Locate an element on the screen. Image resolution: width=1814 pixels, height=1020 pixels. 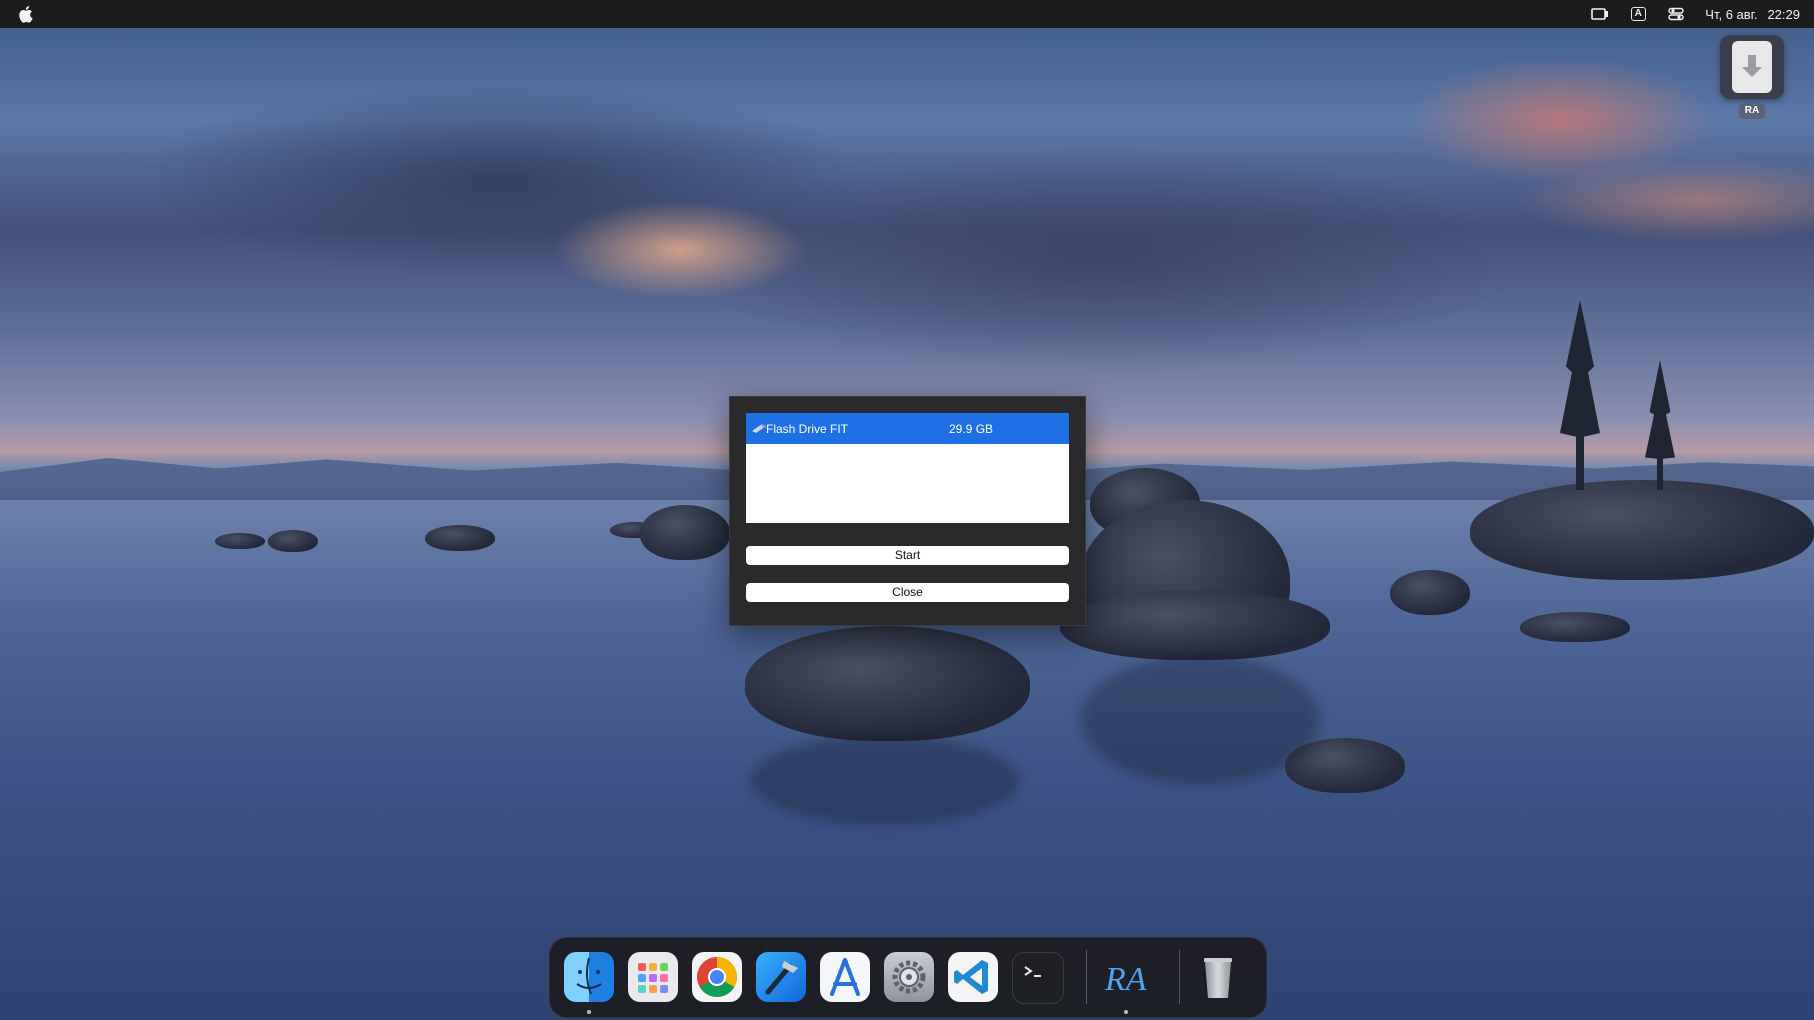
menu-bar-date: Чт, 6 авг. is located at coordinates (1731, 14).